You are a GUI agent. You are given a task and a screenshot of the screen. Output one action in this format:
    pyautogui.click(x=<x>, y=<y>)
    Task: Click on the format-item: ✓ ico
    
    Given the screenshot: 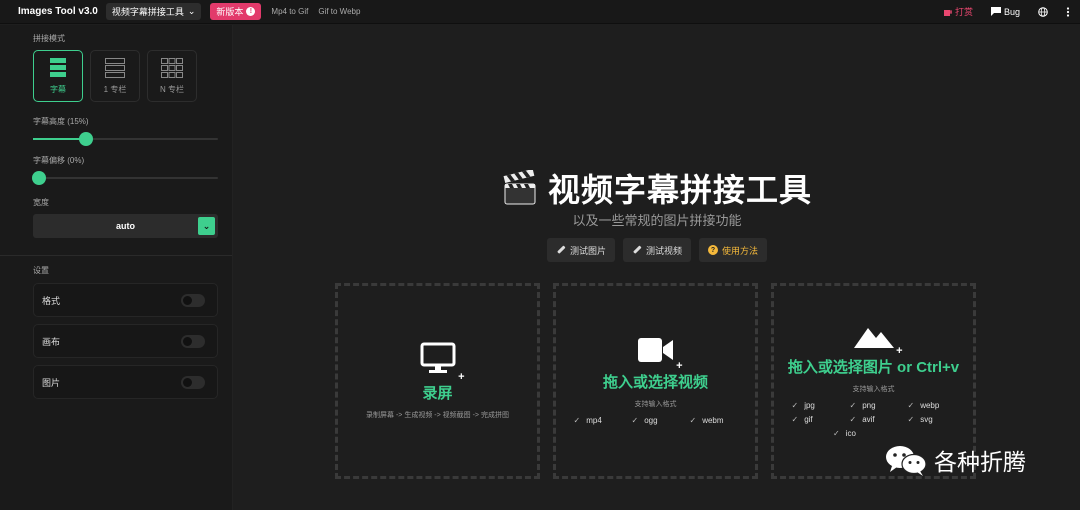 What is the action you would take?
    pyautogui.click(x=845, y=433)
    